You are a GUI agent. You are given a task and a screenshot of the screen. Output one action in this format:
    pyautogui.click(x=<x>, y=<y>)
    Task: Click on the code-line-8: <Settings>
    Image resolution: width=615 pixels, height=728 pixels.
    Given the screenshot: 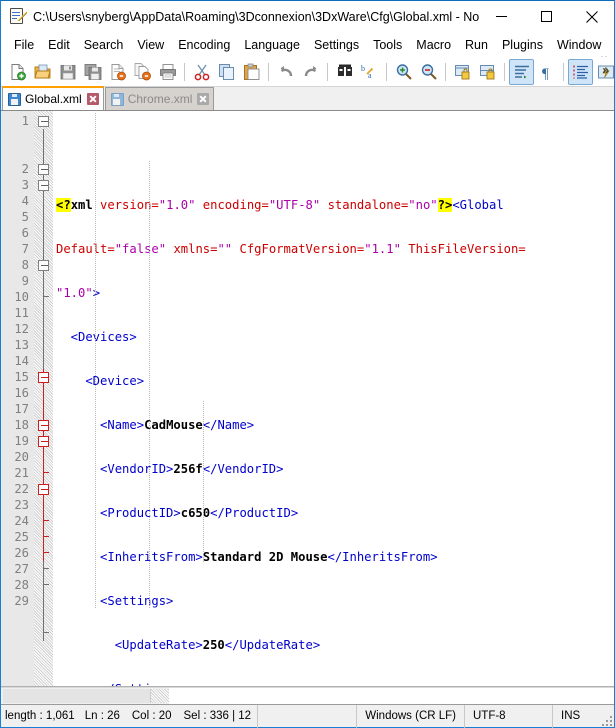 What is the action you would take?
    pyautogui.click(x=115, y=601)
    